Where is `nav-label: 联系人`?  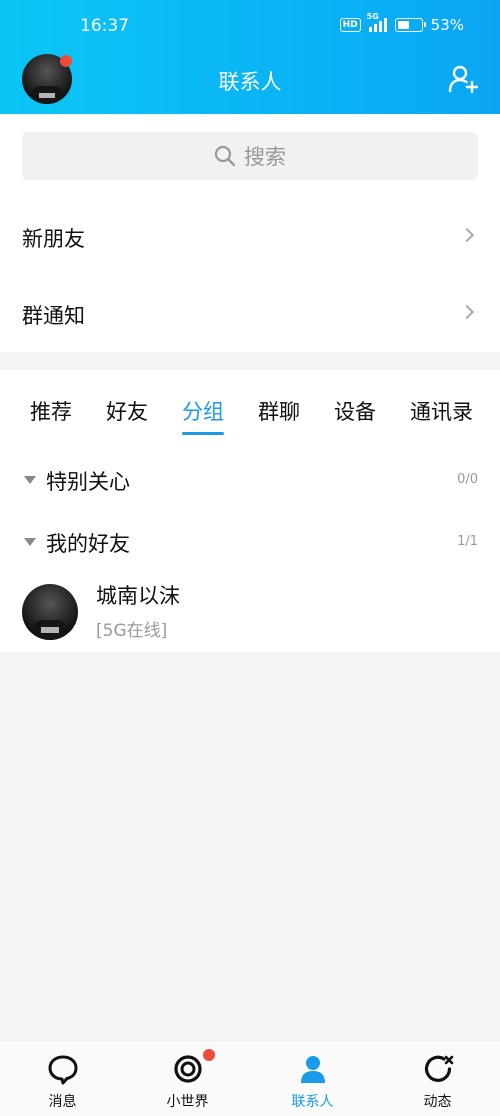 nav-label: 联系人 is located at coordinates (312, 1102).